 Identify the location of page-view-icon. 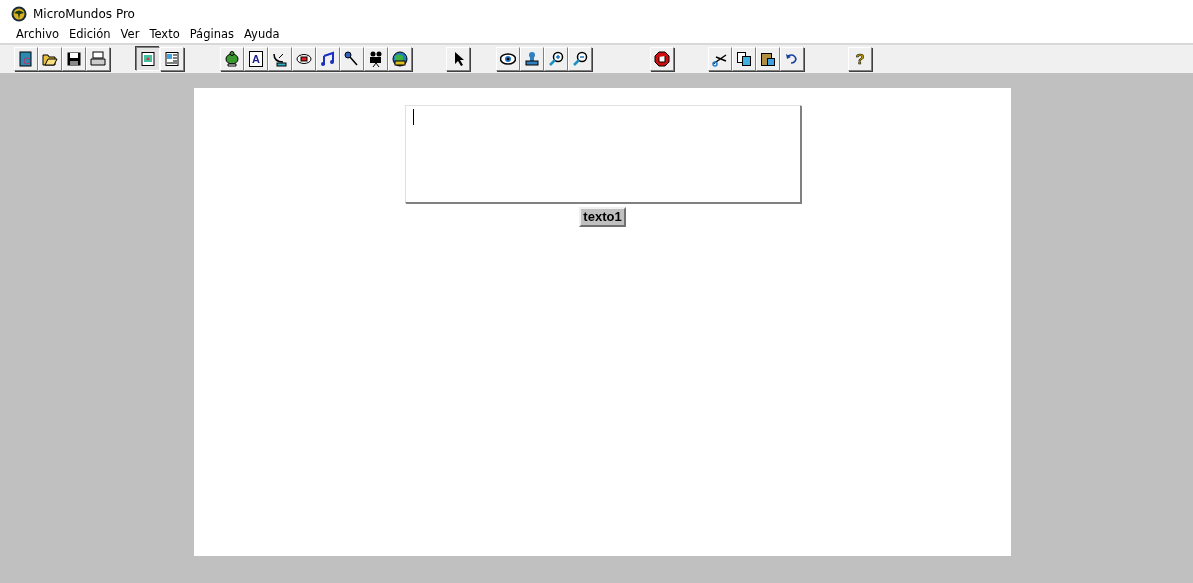
(148, 59).